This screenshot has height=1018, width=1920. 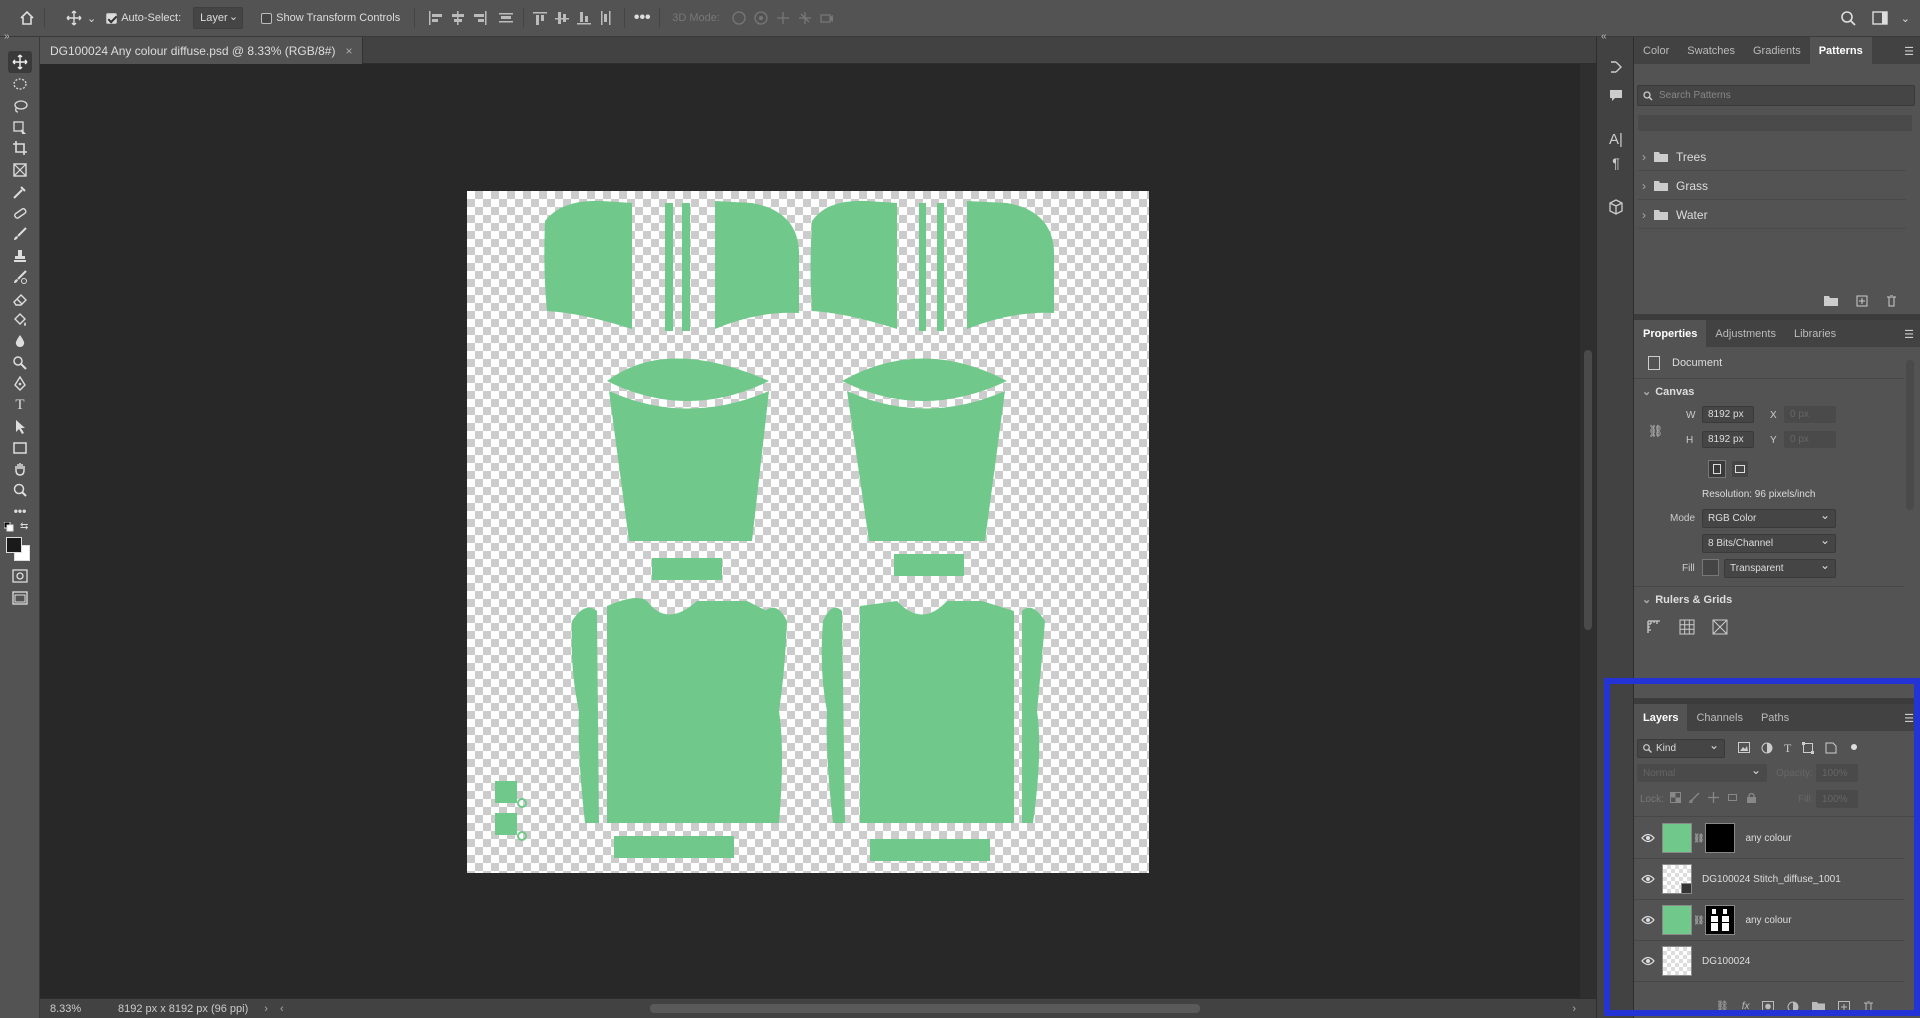 What do you see at coordinates (761, 18) in the screenshot?
I see `3d-roll-icon` at bounding box center [761, 18].